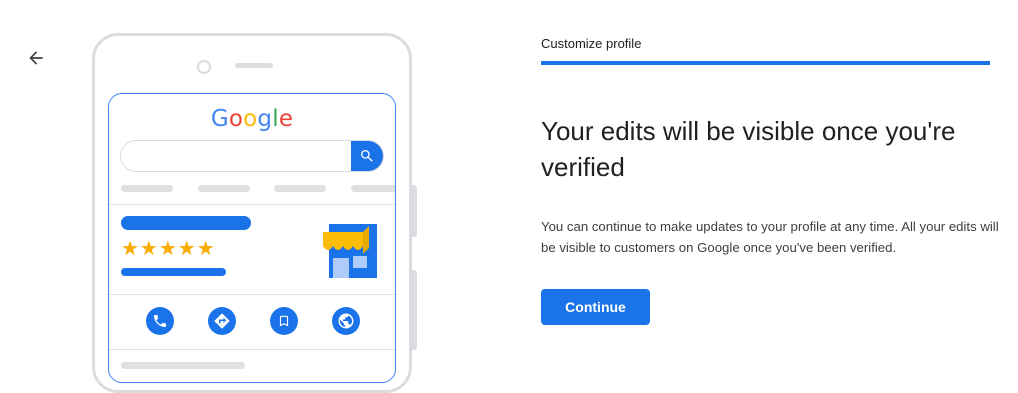 Image resolution: width=1018 pixels, height=393 pixels. Describe the element at coordinates (252, 156) in the screenshot. I see `illustration-search-bar` at that location.